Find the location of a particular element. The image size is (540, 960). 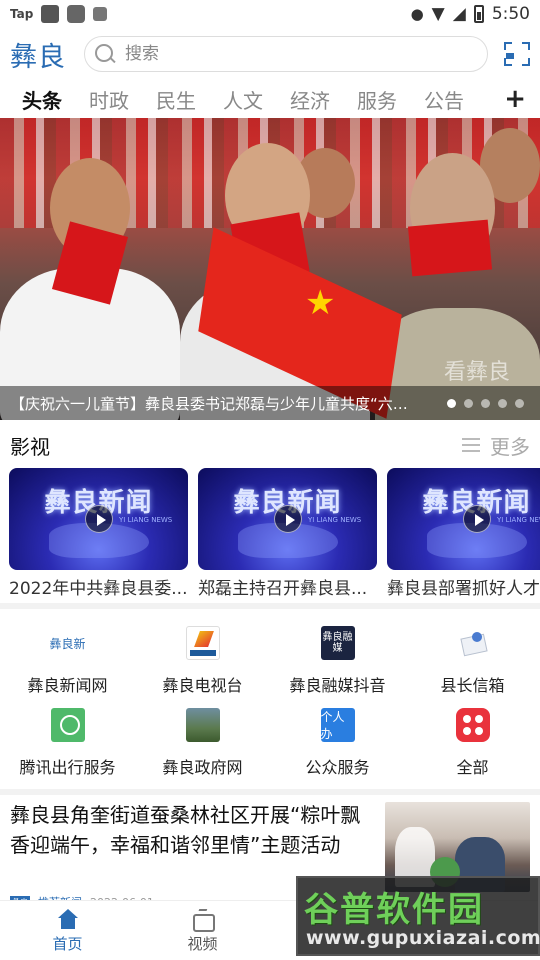

tv-station-icon is located at coordinates (202, 643).